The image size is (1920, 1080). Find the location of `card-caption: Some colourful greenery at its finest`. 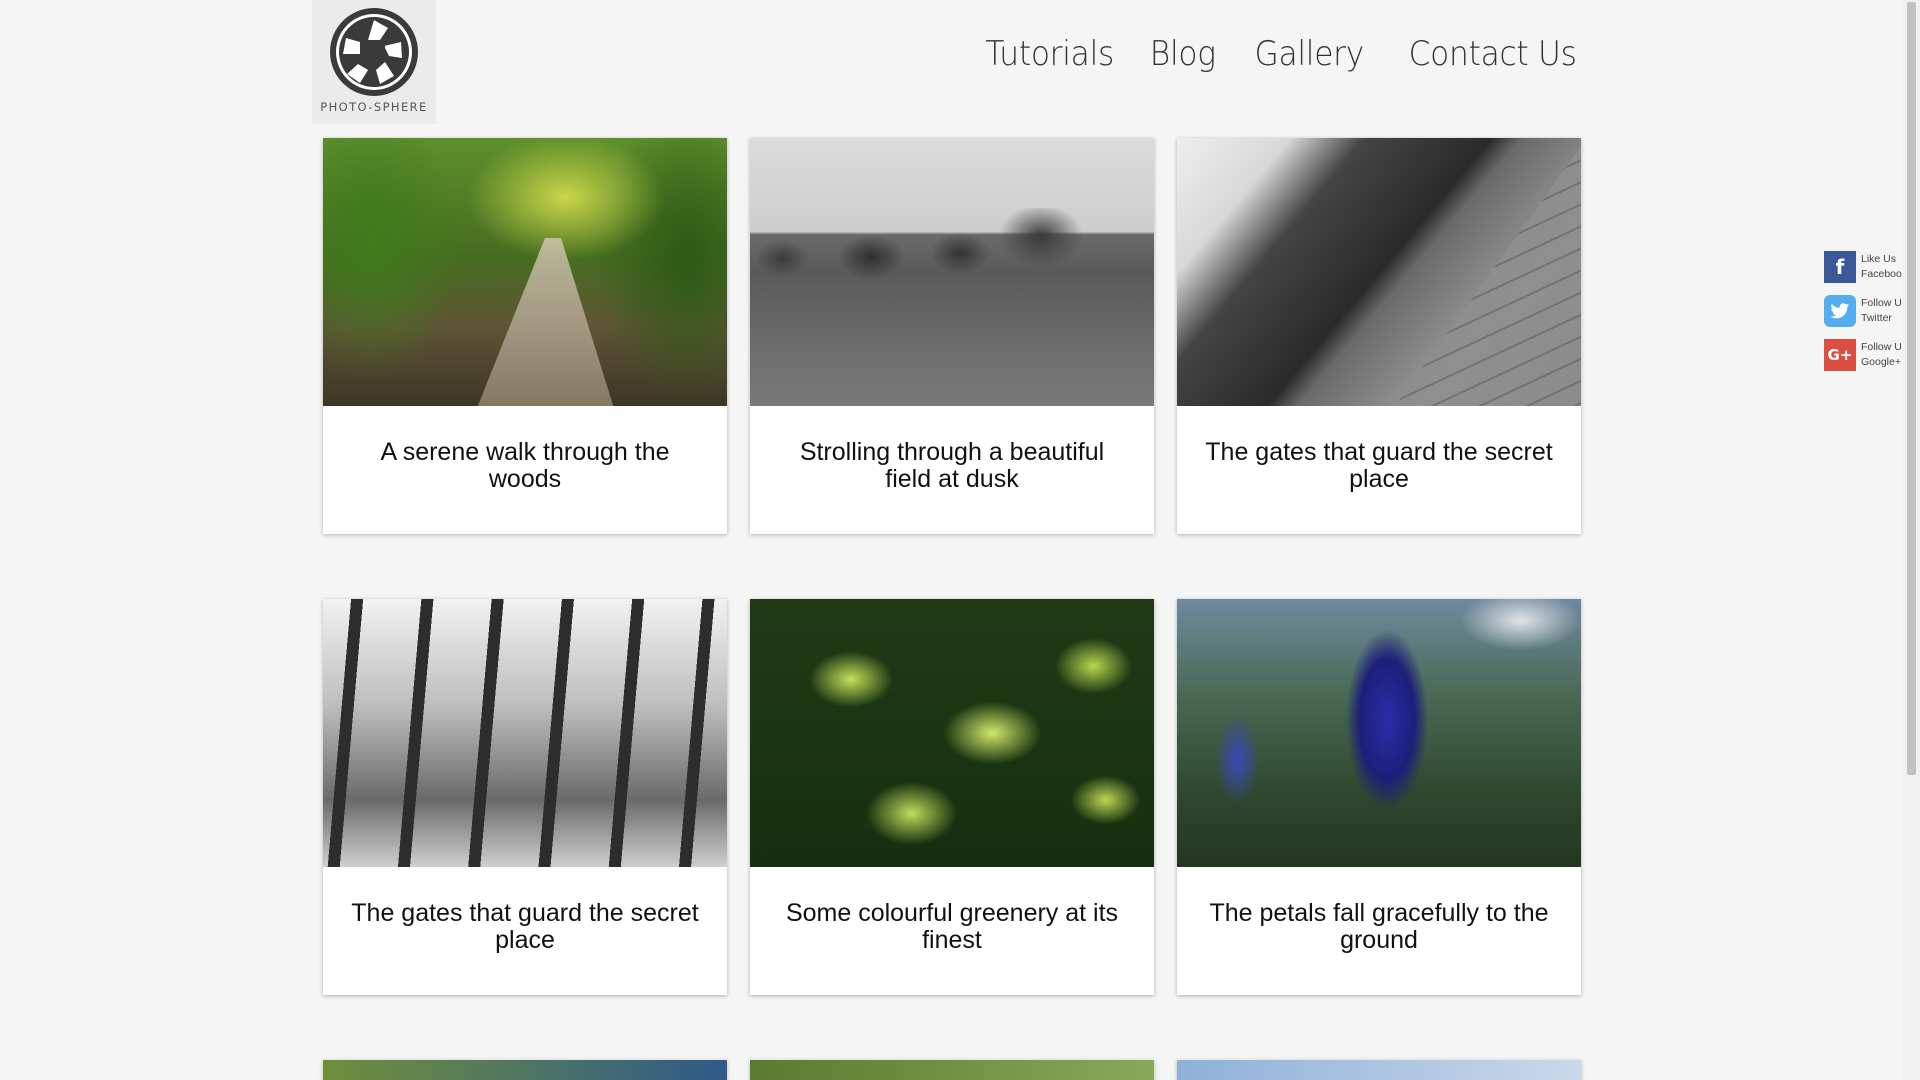

card-caption: Some colourful greenery at its finest is located at coordinates (952, 926).